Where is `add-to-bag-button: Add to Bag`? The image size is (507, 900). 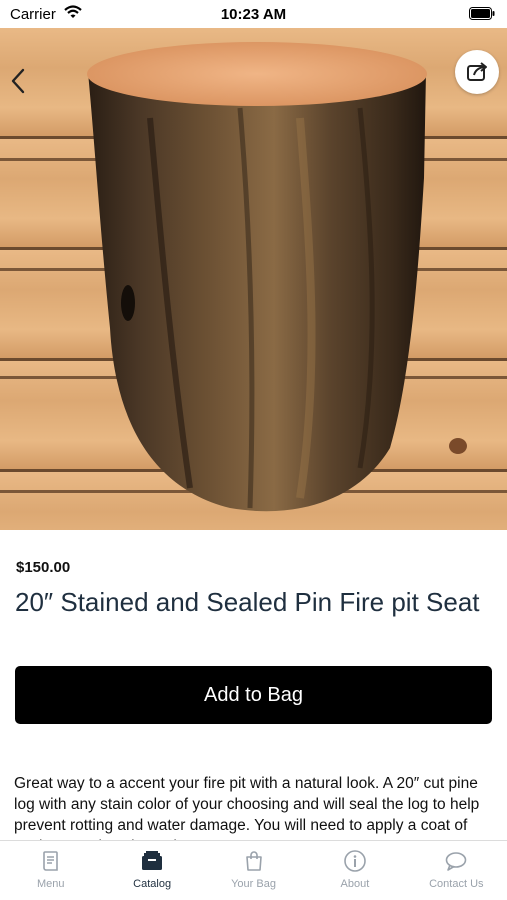 add-to-bag-button: Add to Bag is located at coordinates (253, 695).